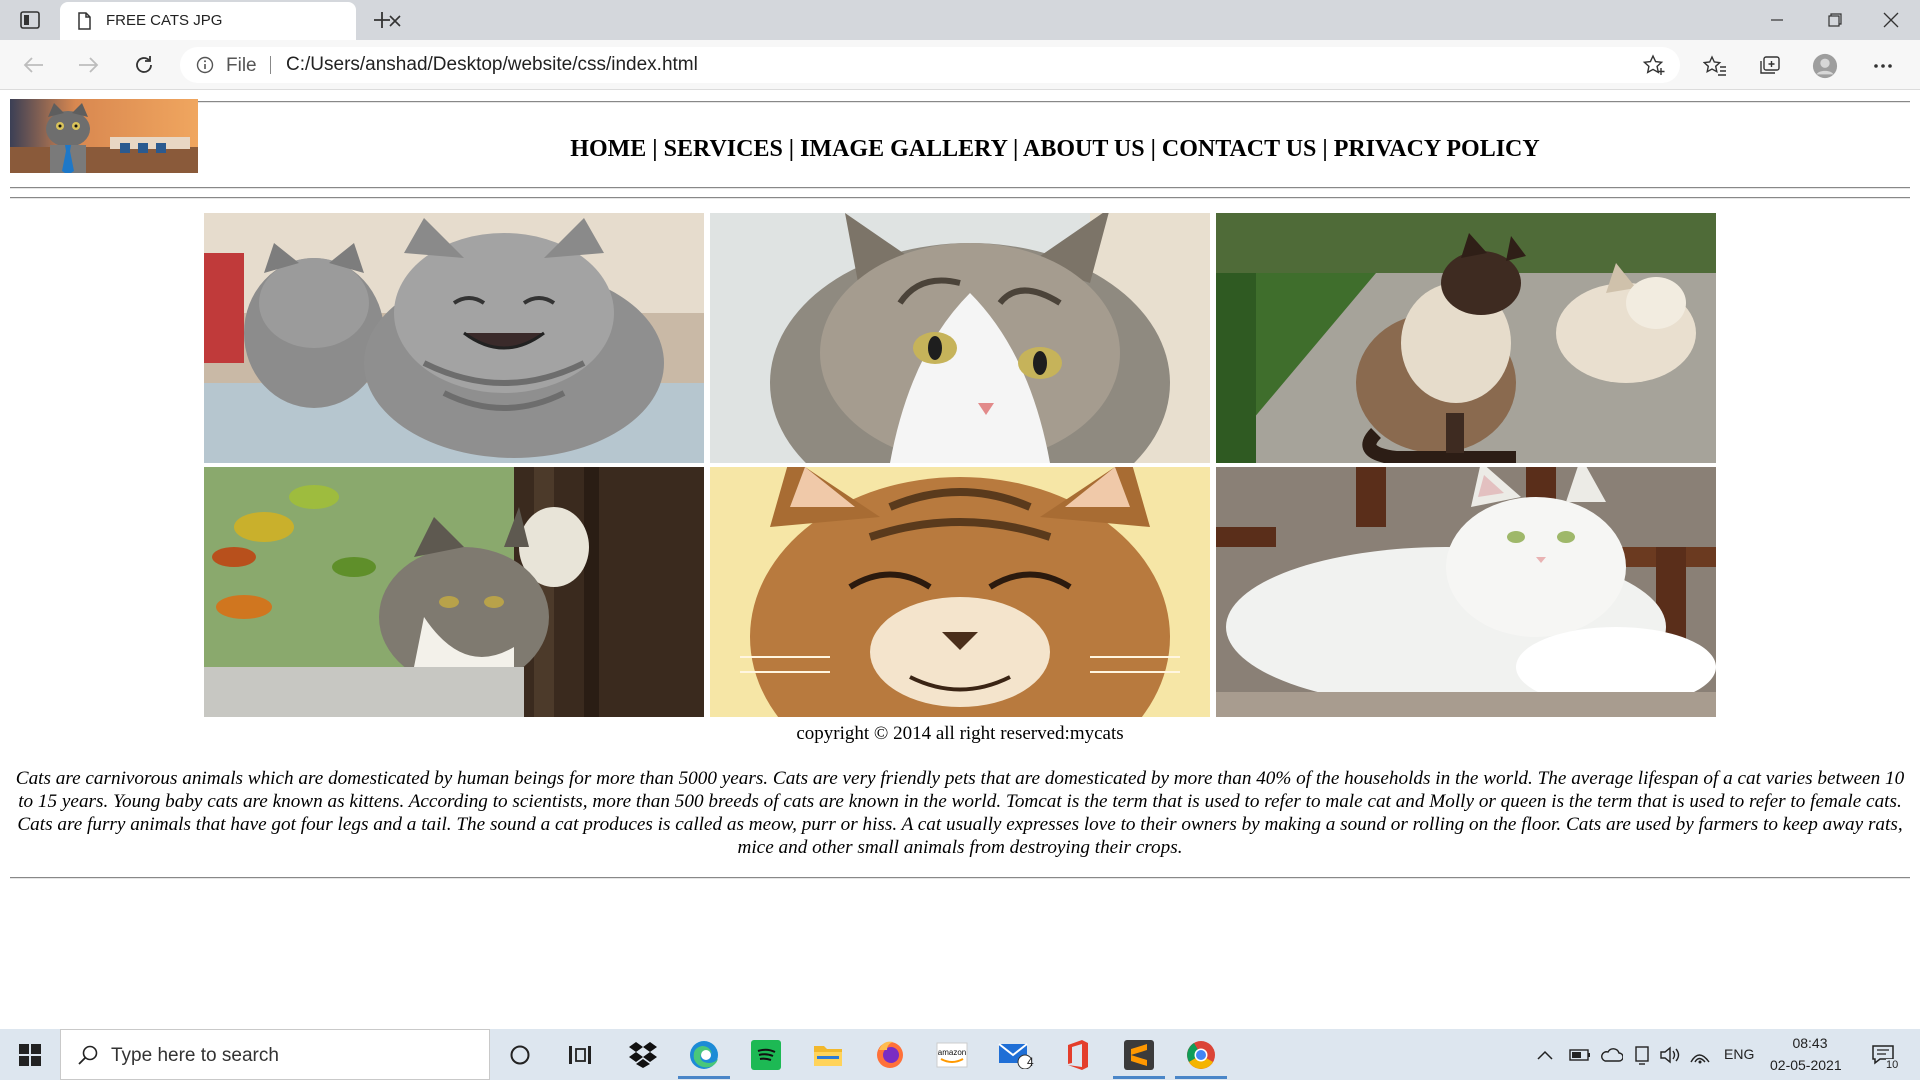 The height and width of the screenshot is (1080, 1920). What do you see at coordinates (828, 1055) in the screenshot?
I see `file-explorer-icon` at bounding box center [828, 1055].